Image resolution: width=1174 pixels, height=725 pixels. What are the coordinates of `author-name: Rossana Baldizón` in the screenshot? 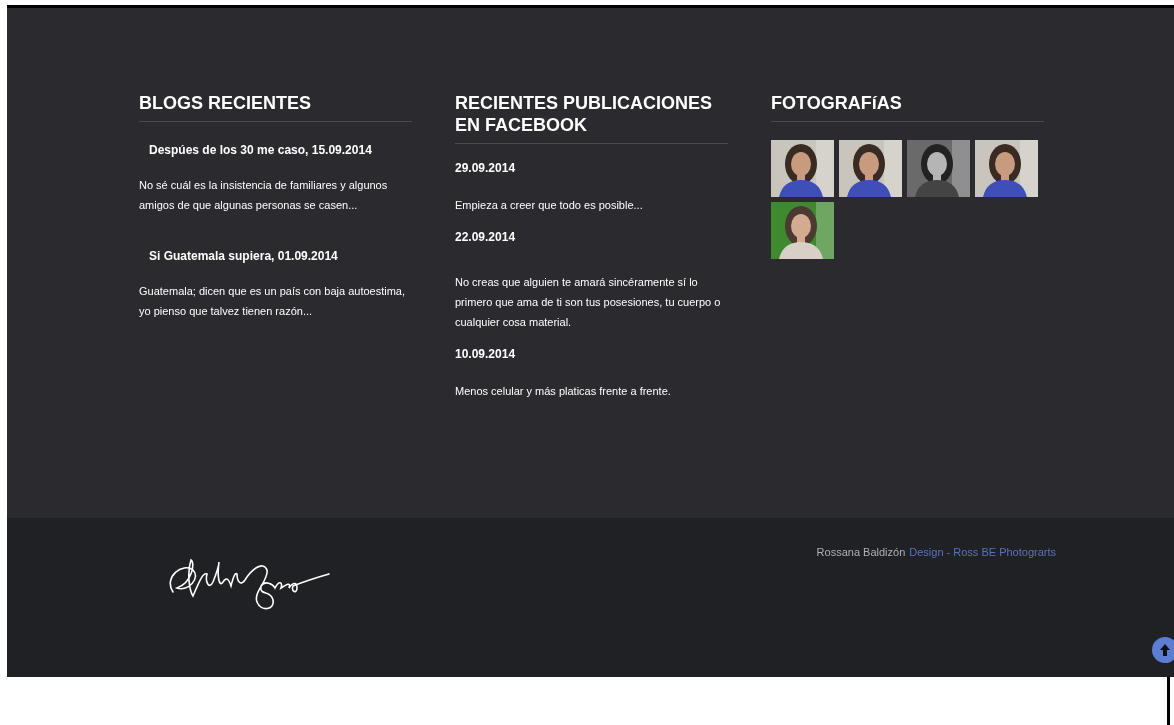 It's located at (861, 552).